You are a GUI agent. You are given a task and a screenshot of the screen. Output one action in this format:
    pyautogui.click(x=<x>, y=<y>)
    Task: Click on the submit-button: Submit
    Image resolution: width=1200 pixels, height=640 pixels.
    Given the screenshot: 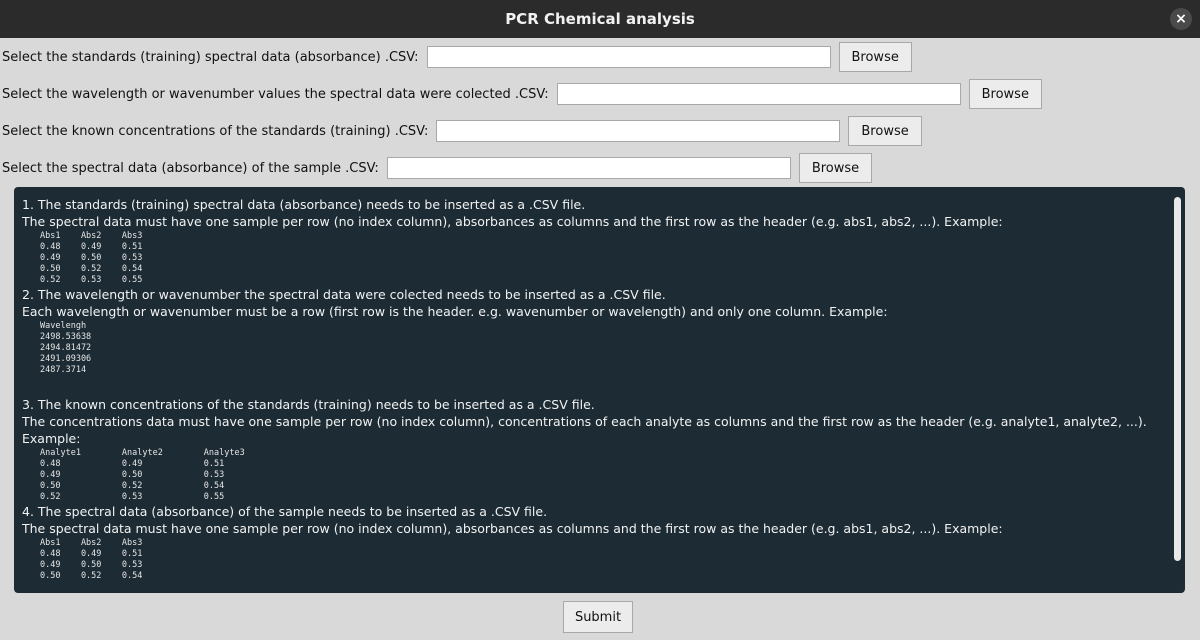 What is the action you would take?
    pyautogui.click(x=598, y=617)
    